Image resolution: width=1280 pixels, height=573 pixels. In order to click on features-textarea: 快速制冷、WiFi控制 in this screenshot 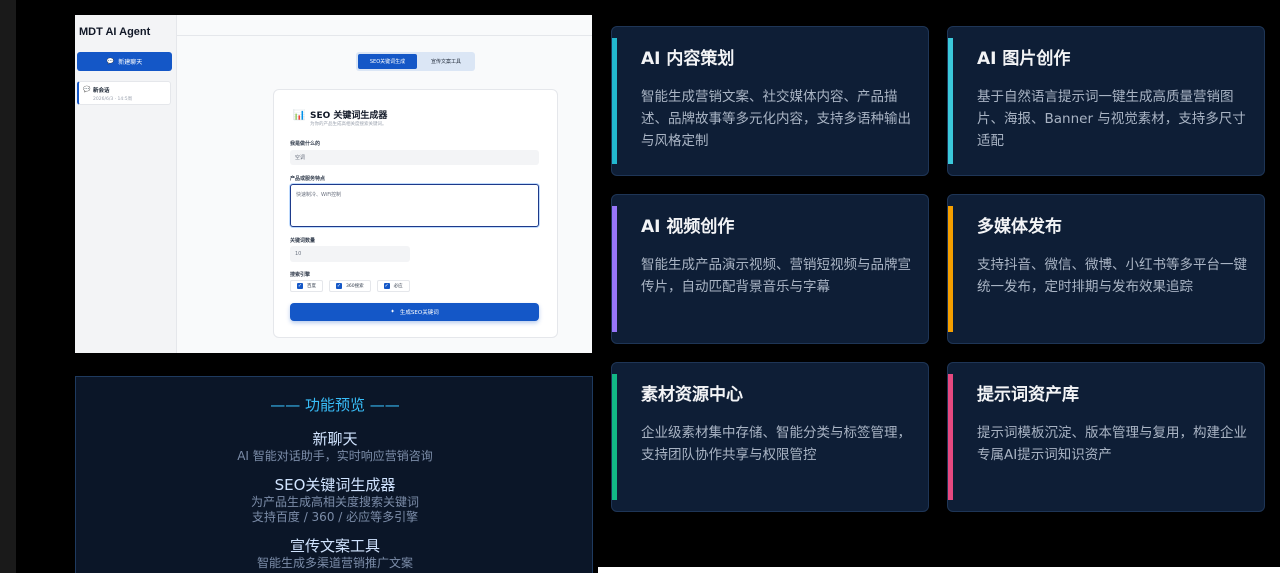, I will do `click(414, 205)`.